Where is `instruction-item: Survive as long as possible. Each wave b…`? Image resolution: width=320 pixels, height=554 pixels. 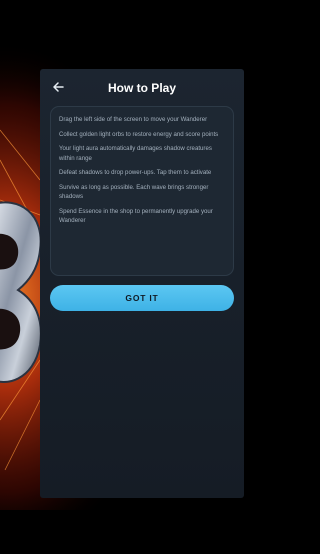
instruction-item: Survive as long as possible. Each wave b… is located at coordinates (134, 192).